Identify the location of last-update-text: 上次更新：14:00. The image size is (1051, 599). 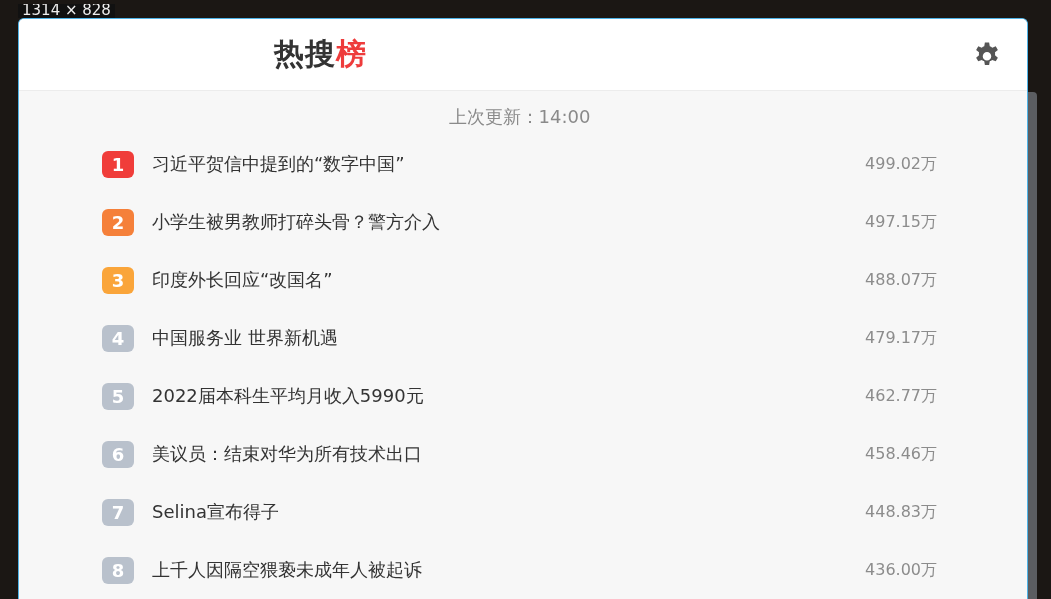
(519, 117).